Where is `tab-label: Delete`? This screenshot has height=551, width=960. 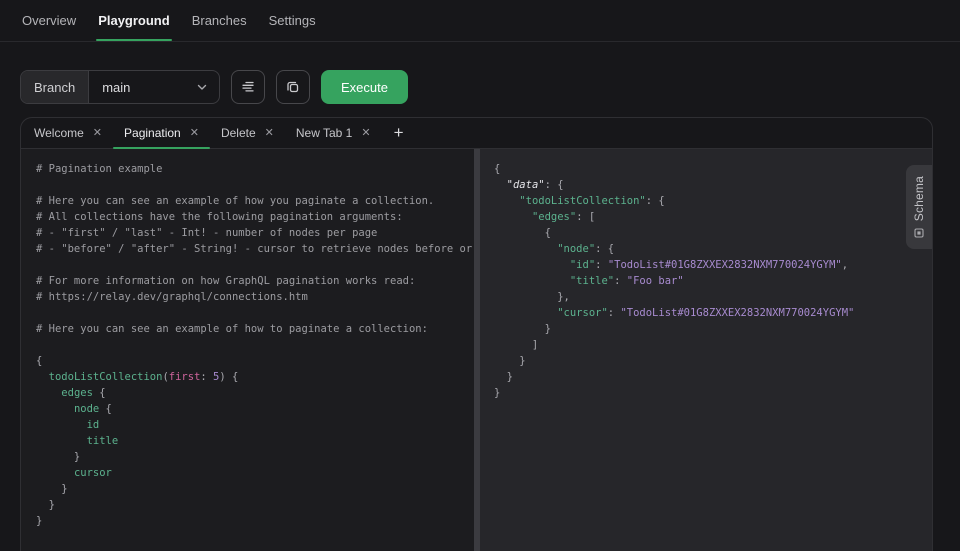
tab-label: Delete is located at coordinates (238, 133).